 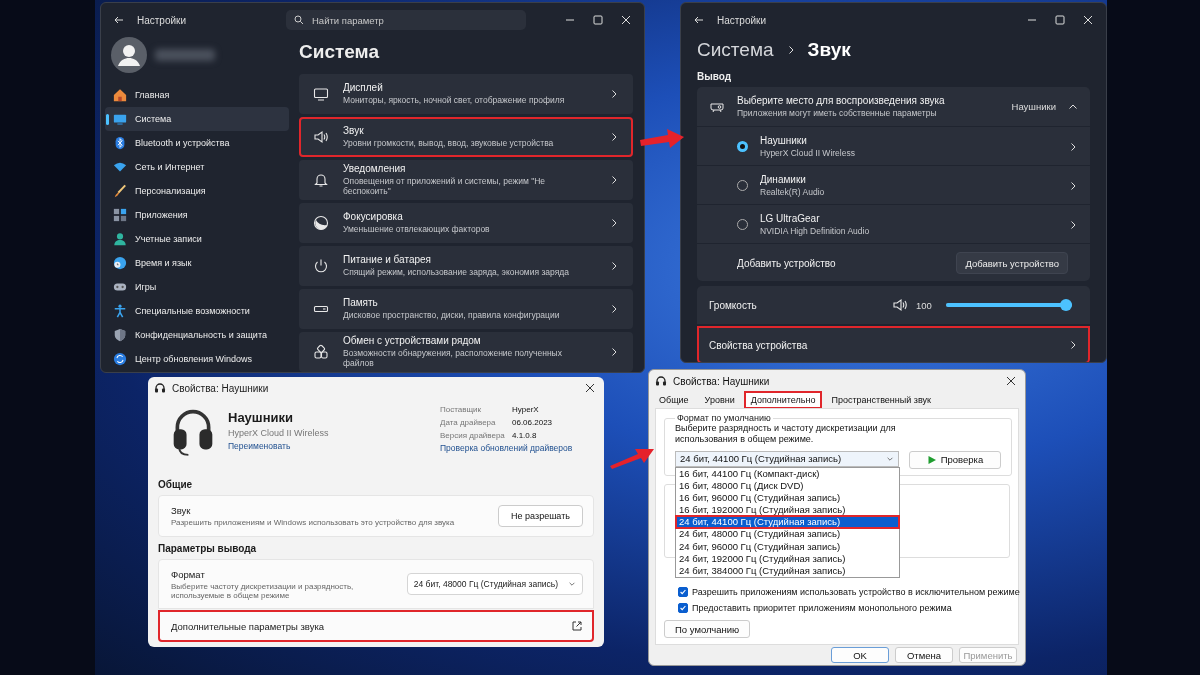 What do you see at coordinates (893, 225) in the screenshot?
I see `device-row: LG UltraGear NVIDIA High Definition Audio` at bounding box center [893, 225].